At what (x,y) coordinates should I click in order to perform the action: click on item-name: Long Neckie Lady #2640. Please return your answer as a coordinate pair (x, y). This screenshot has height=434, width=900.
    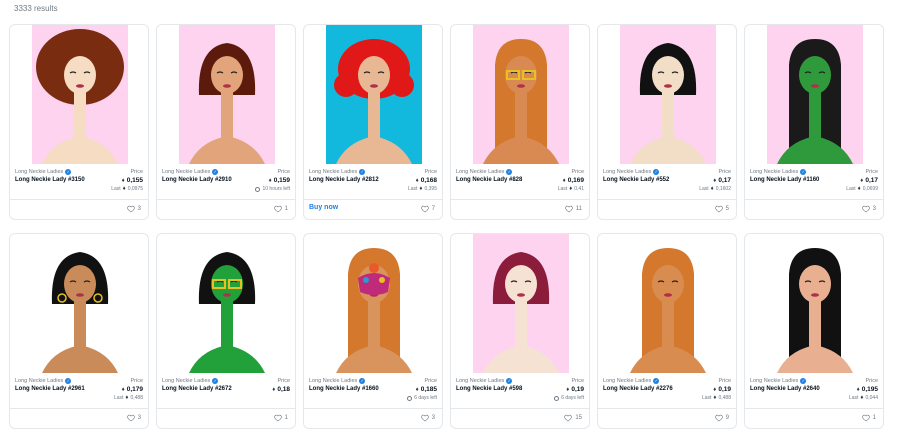
    Looking at the image, I should click on (785, 389).